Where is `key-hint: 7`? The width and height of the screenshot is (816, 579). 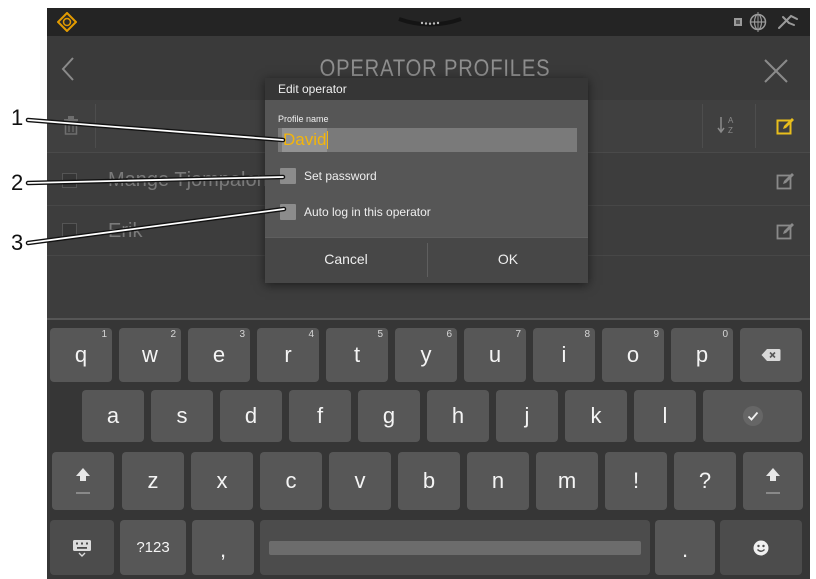 key-hint: 7 is located at coordinates (518, 334).